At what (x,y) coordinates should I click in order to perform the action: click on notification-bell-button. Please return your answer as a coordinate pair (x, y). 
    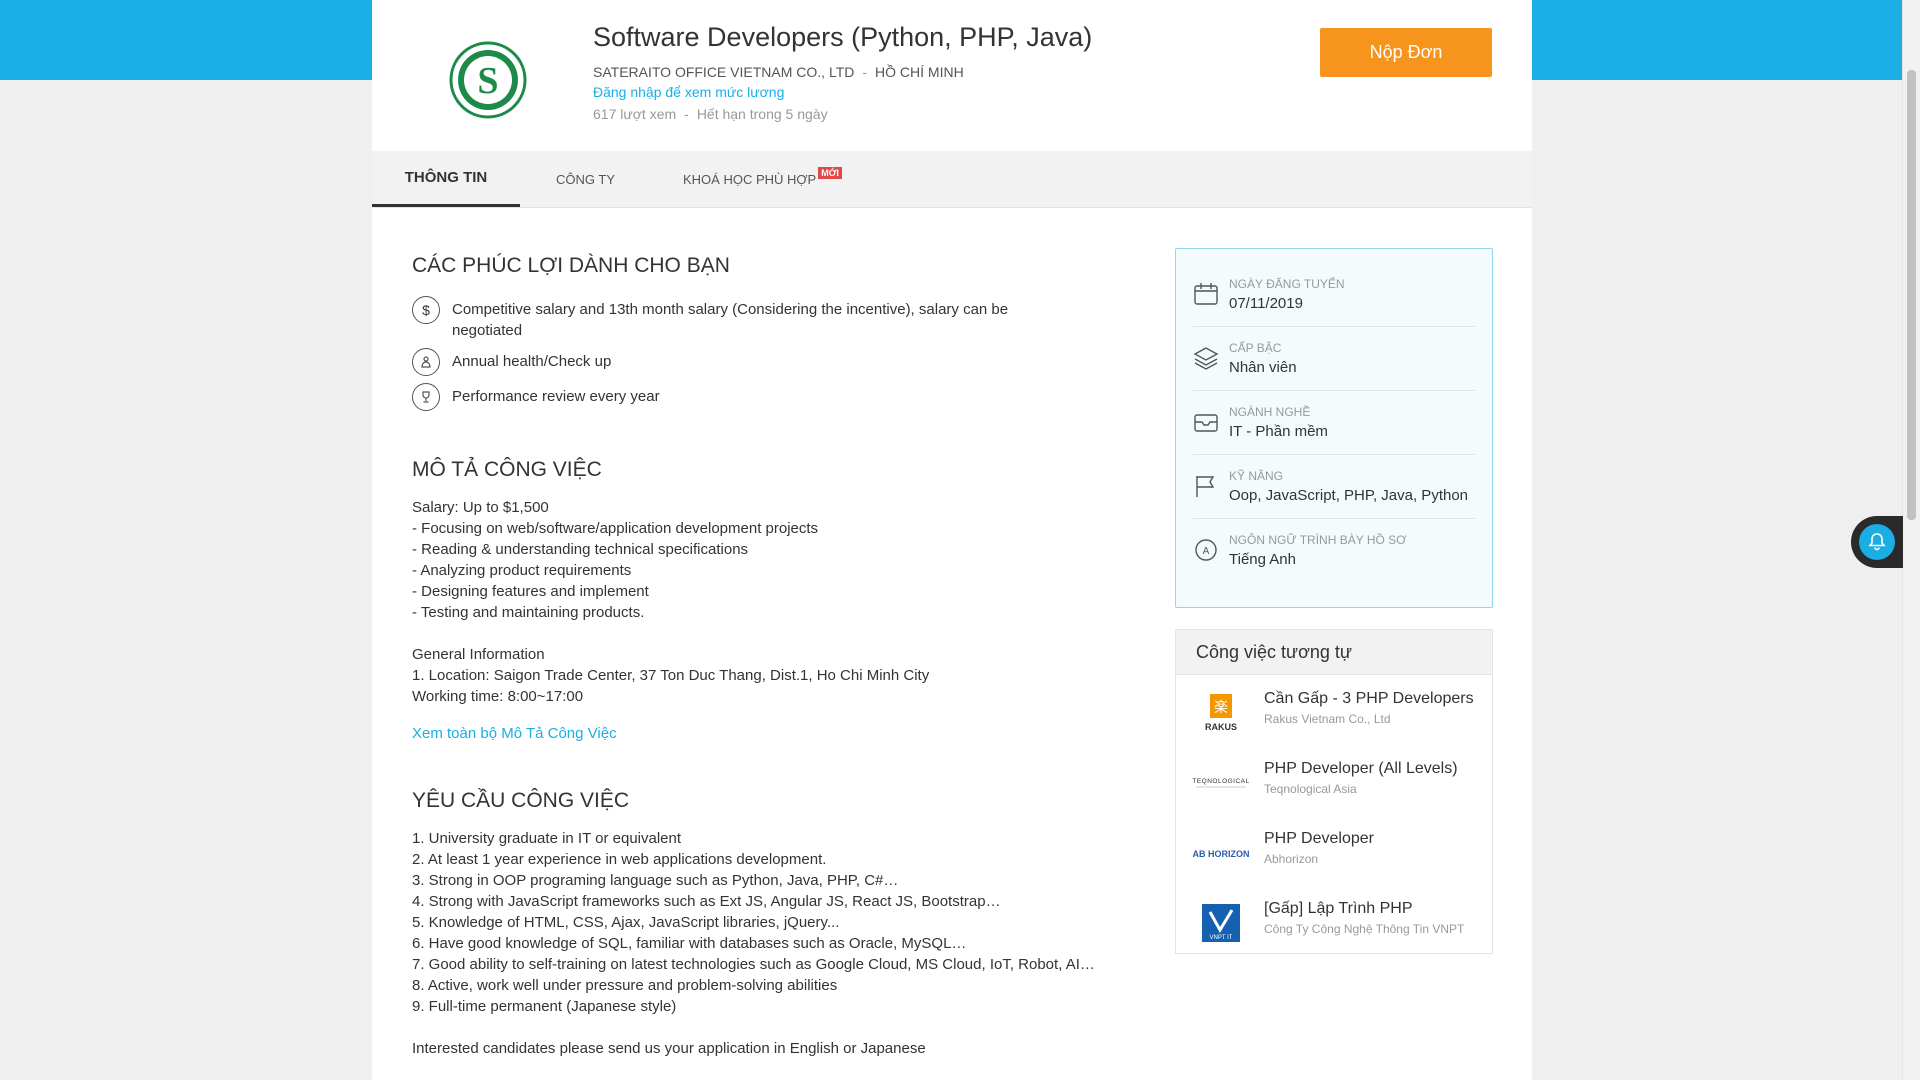
    Looking at the image, I should click on (1877, 542).